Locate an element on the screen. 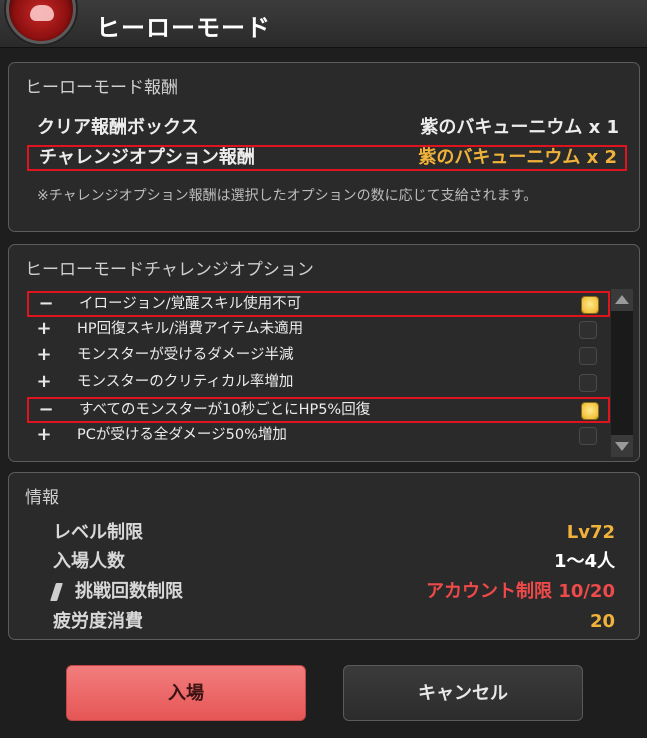 Image resolution: width=647 pixels, height=738 pixels. reward-value: 紫のバキューニウム x 1 is located at coordinates (519, 127).